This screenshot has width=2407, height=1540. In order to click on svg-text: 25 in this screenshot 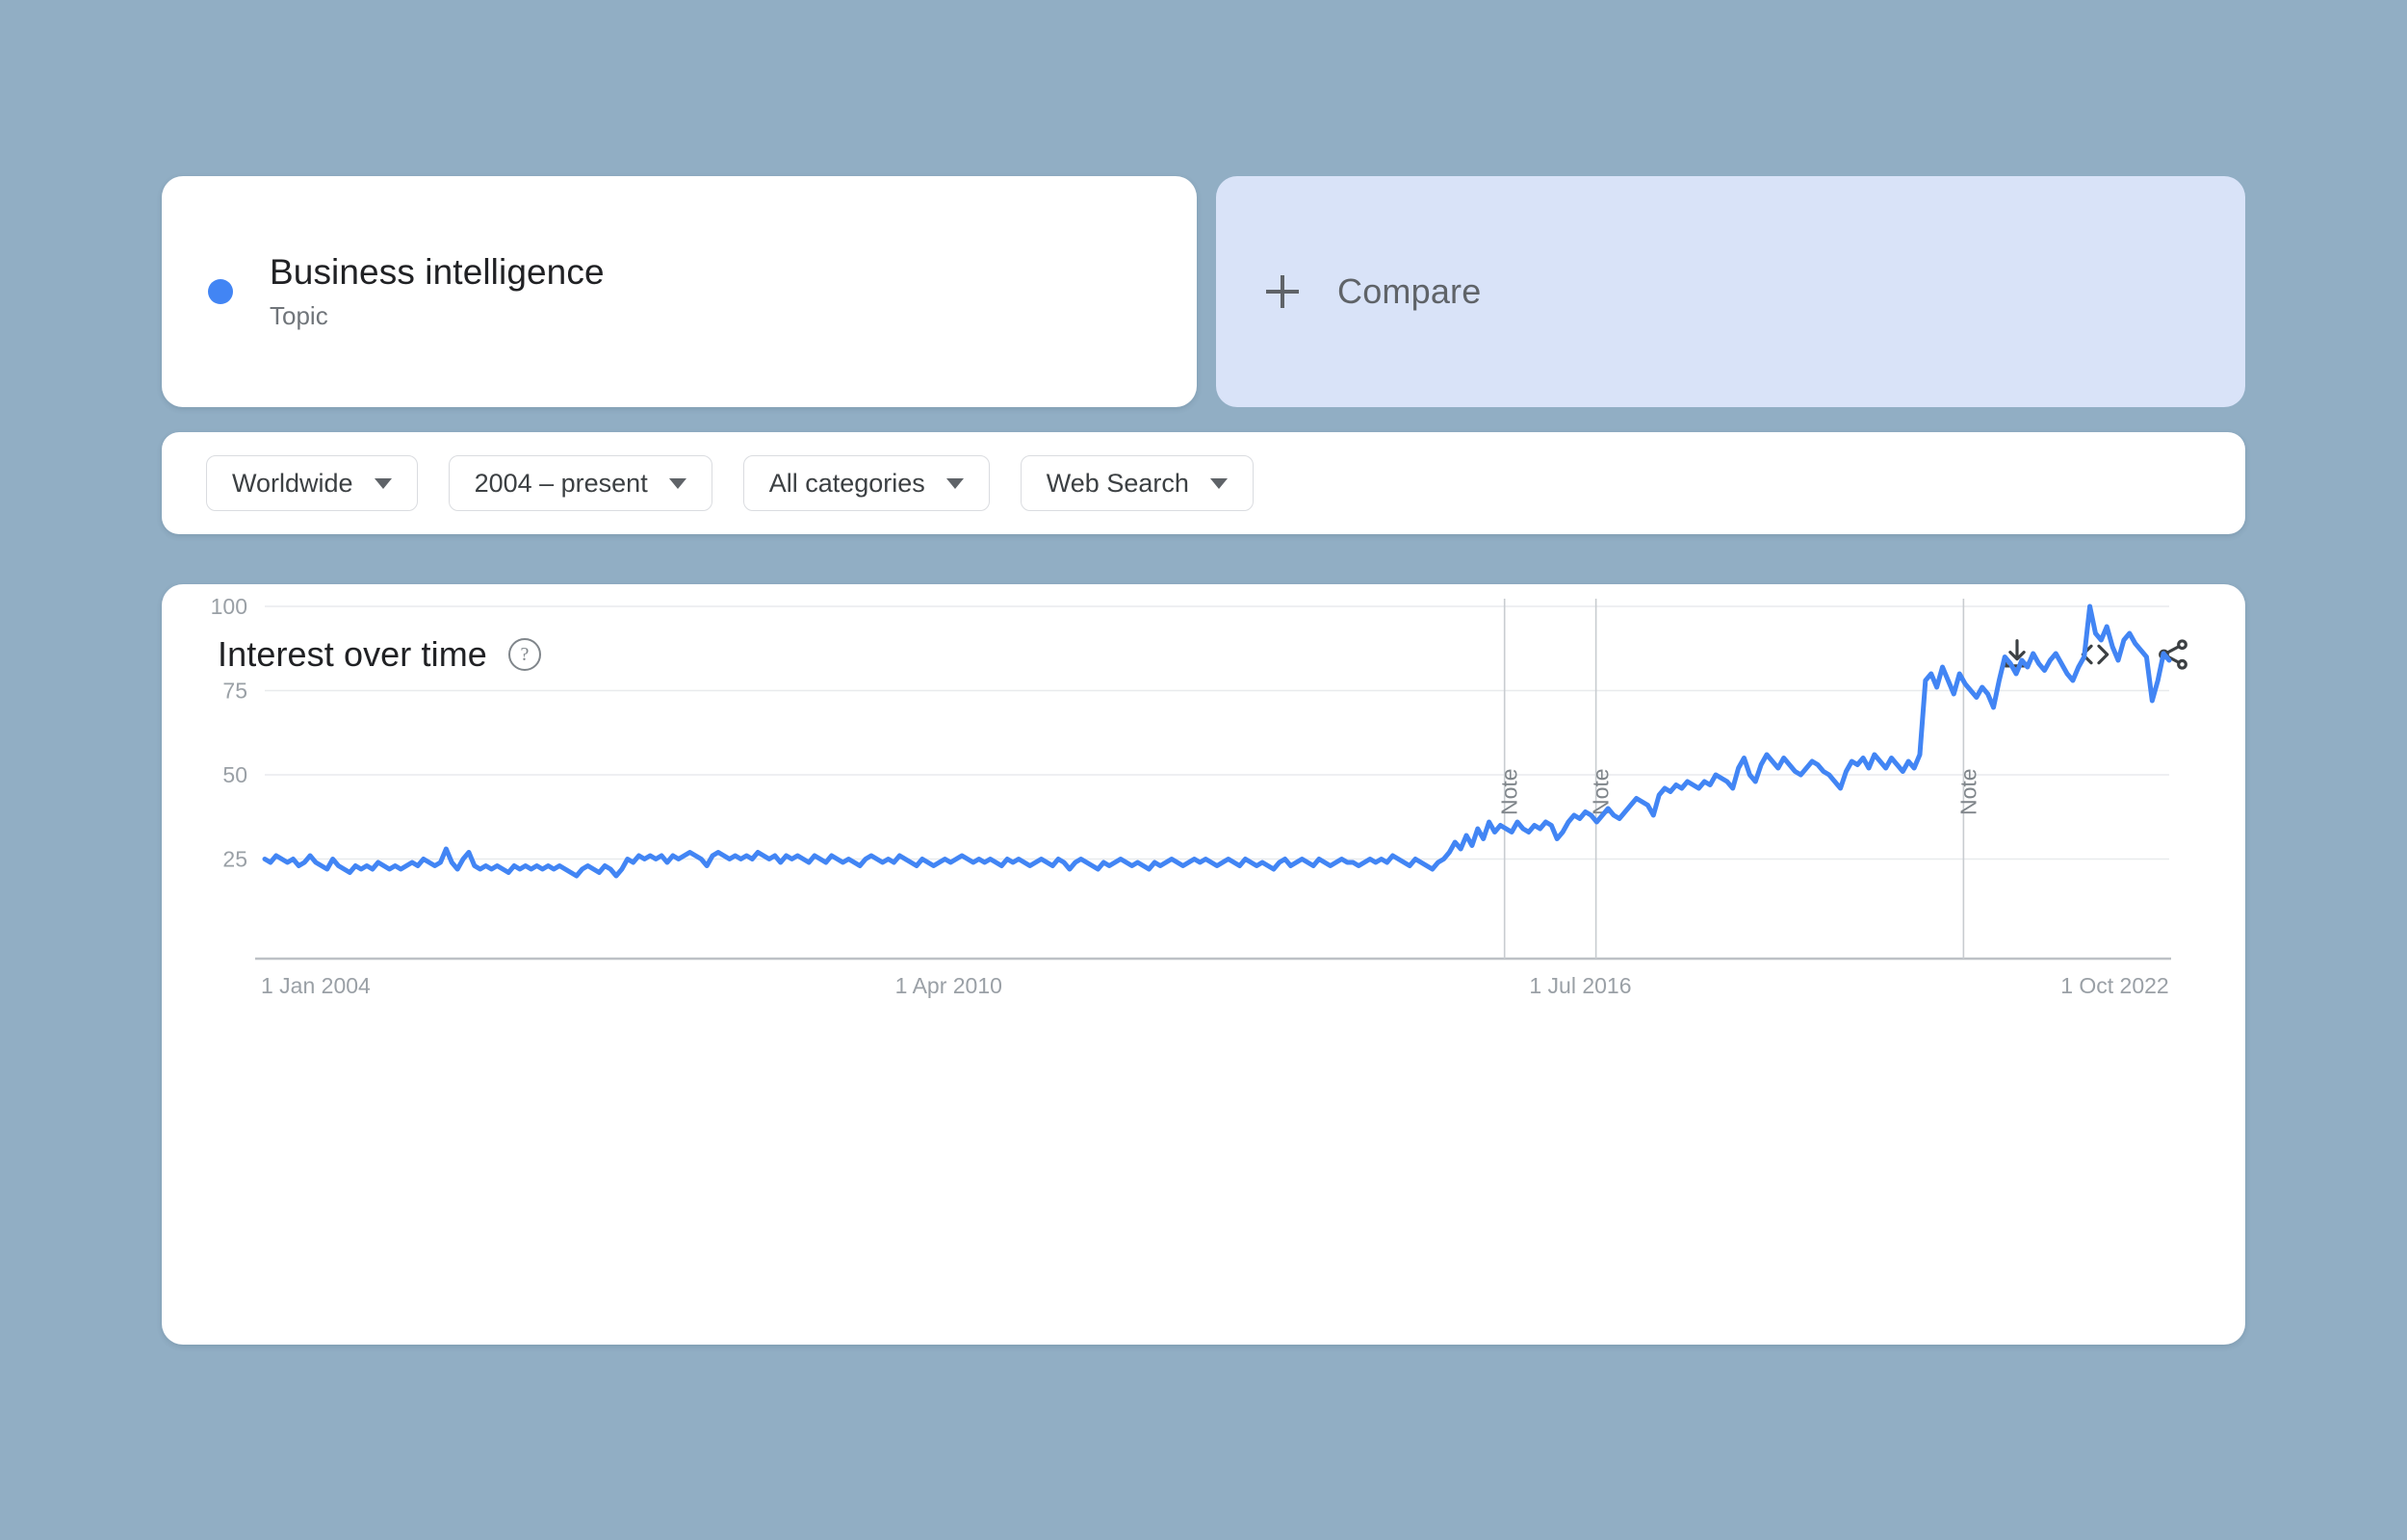, I will do `click(234, 859)`.